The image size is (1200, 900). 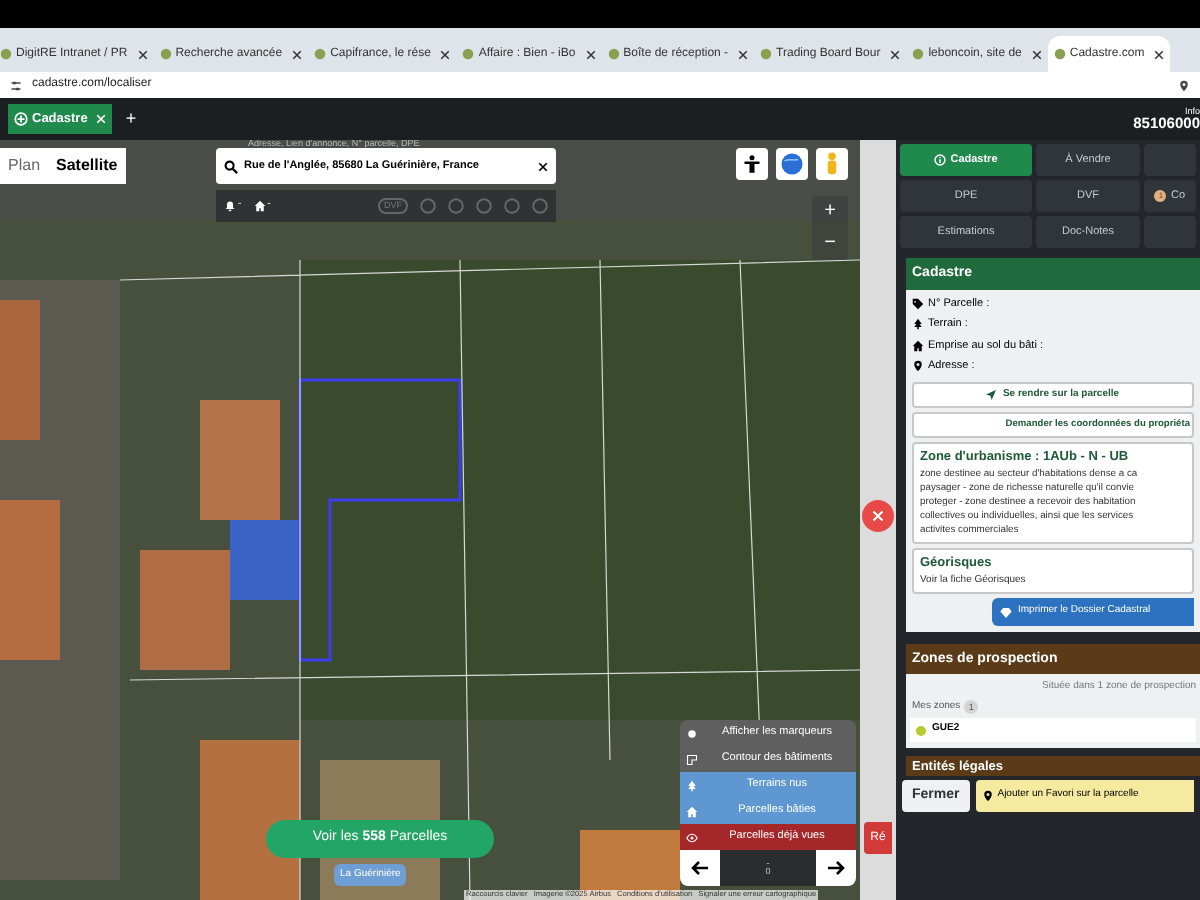 I want to click on zoom-button: +, so click(x=830, y=212).